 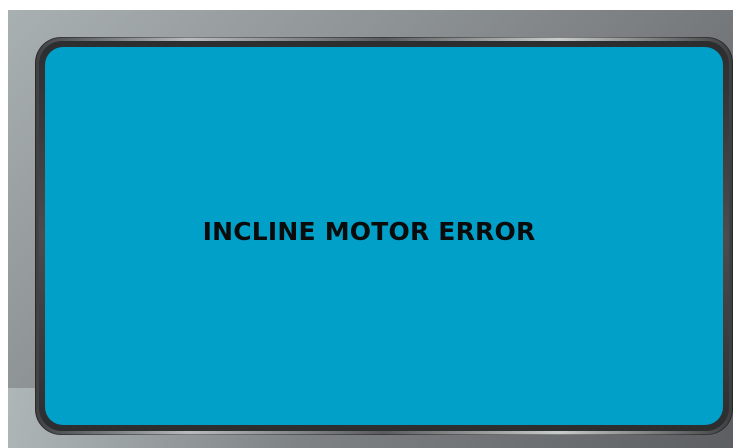 I want to click on error-message: INCLINE MOTOR ERROR, so click(x=369, y=231).